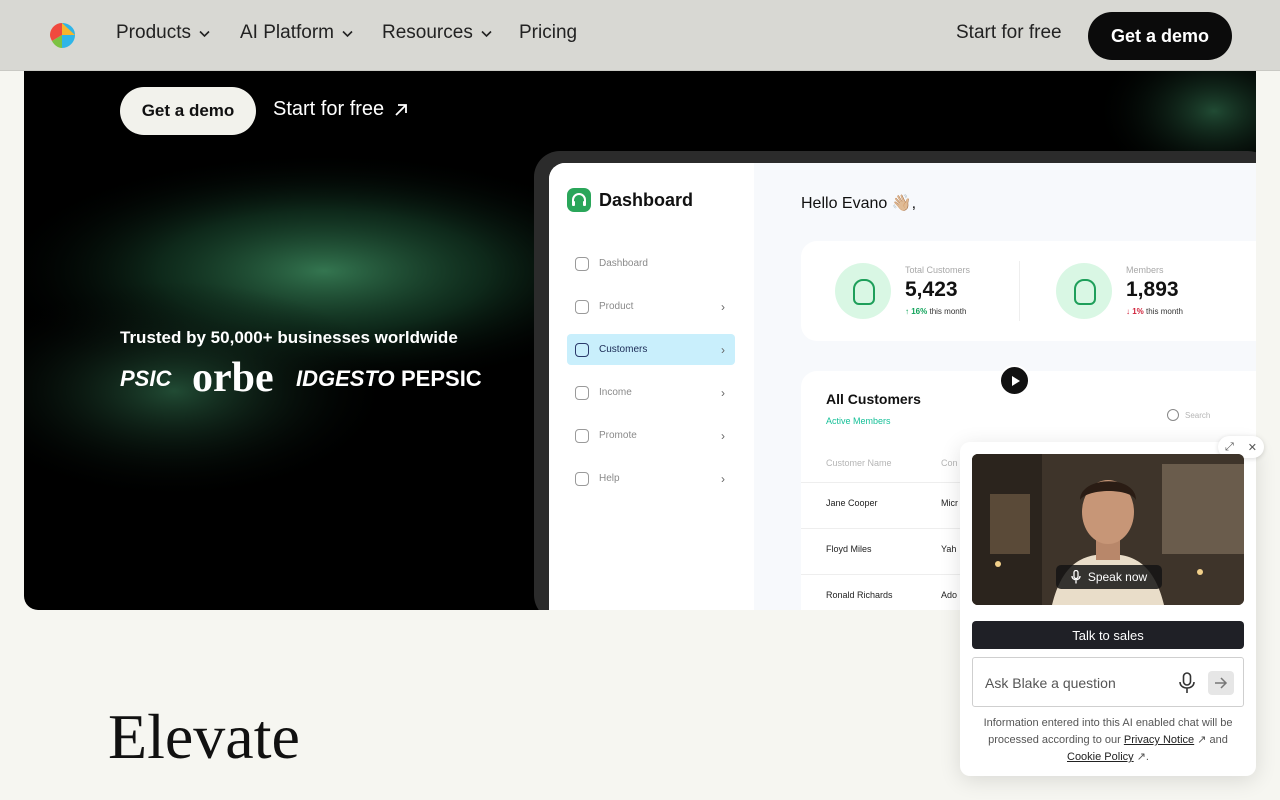 Image resolution: width=1280 pixels, height=800 pixels. What do you see at coordinates (1211, 415) in the screenshot?
I see `customers-search: Search` at bounding box center [1211, 415].